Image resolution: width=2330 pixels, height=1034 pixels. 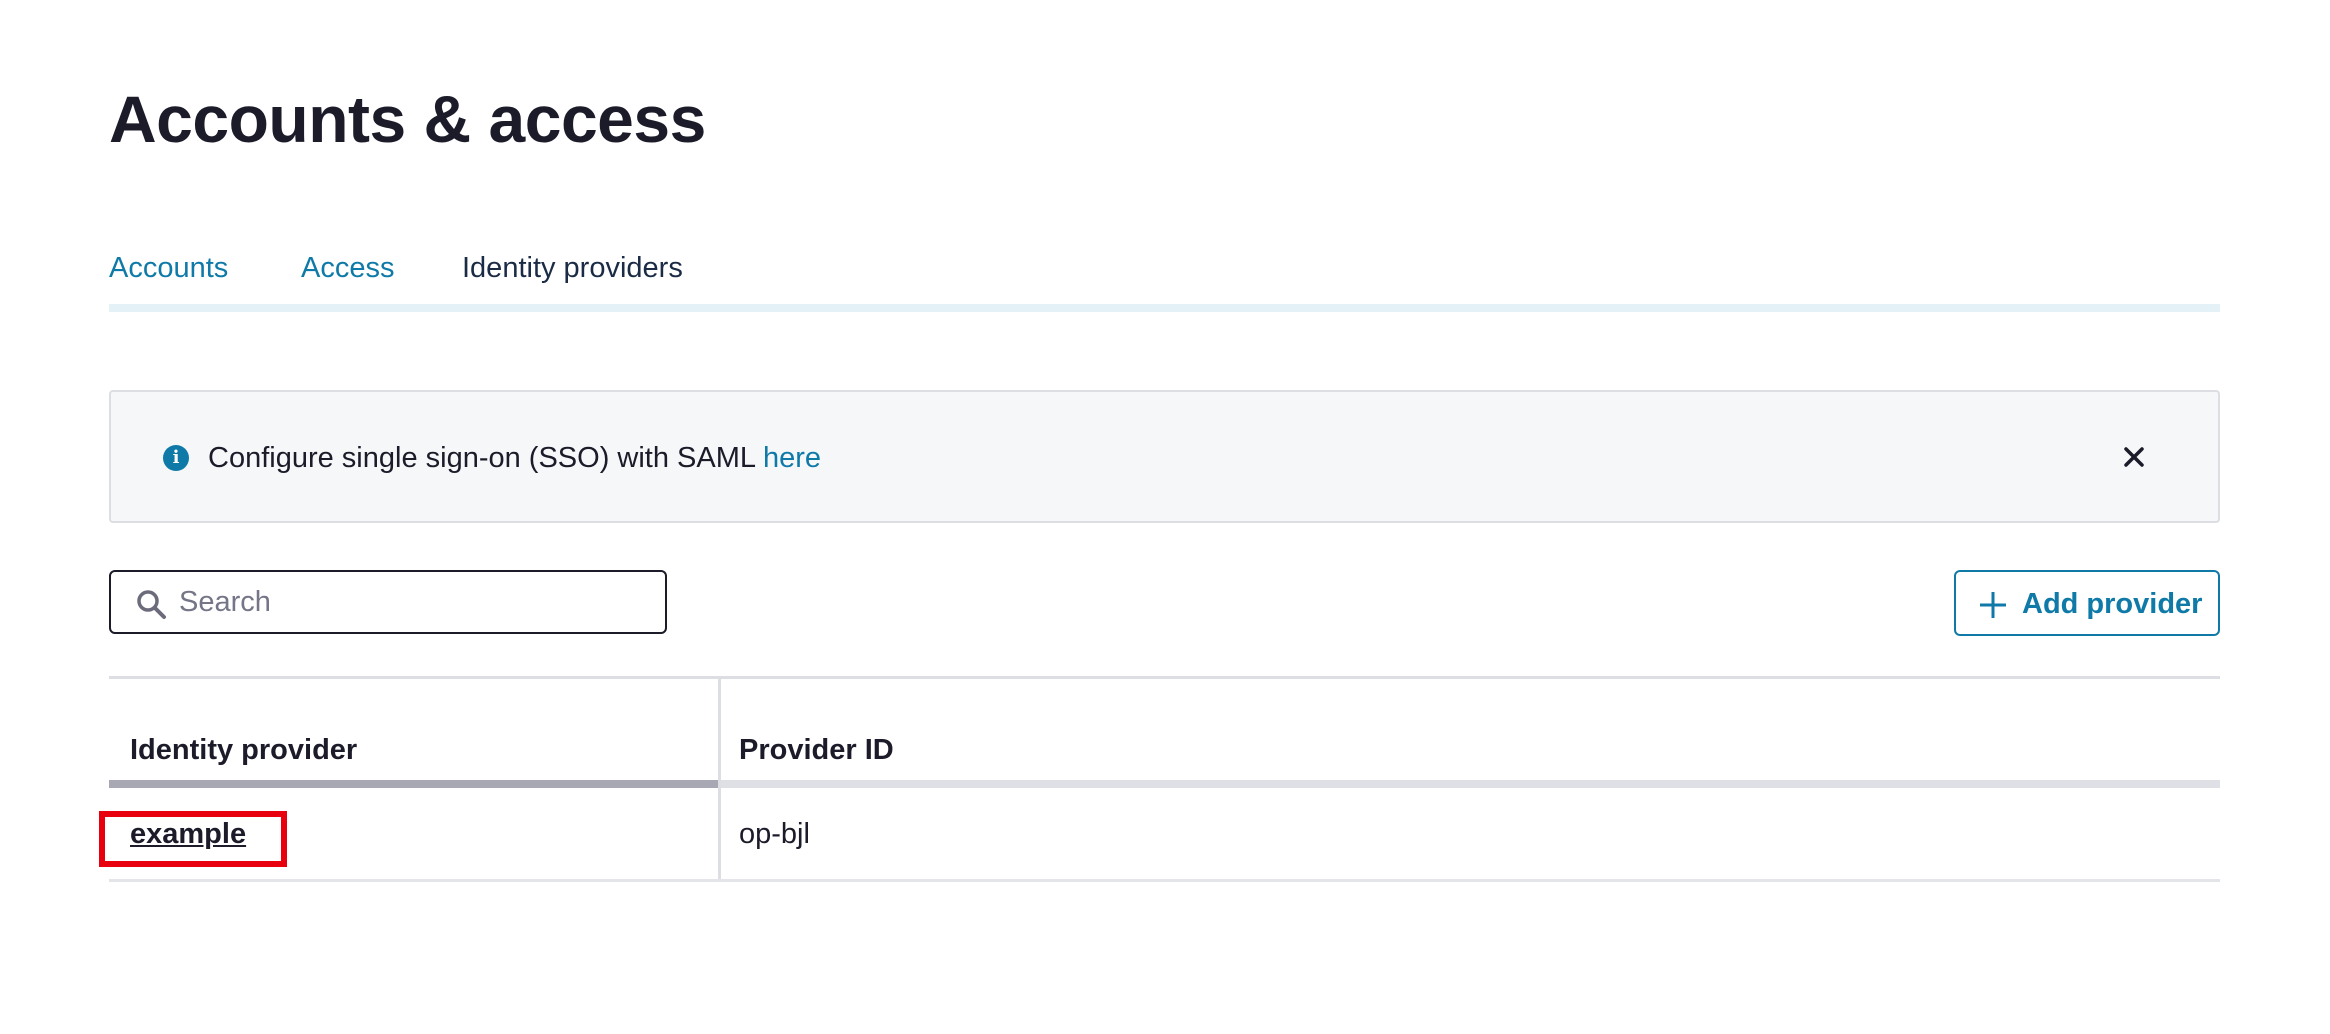 I want to click on row-divider, so click(x=1164, y=880).